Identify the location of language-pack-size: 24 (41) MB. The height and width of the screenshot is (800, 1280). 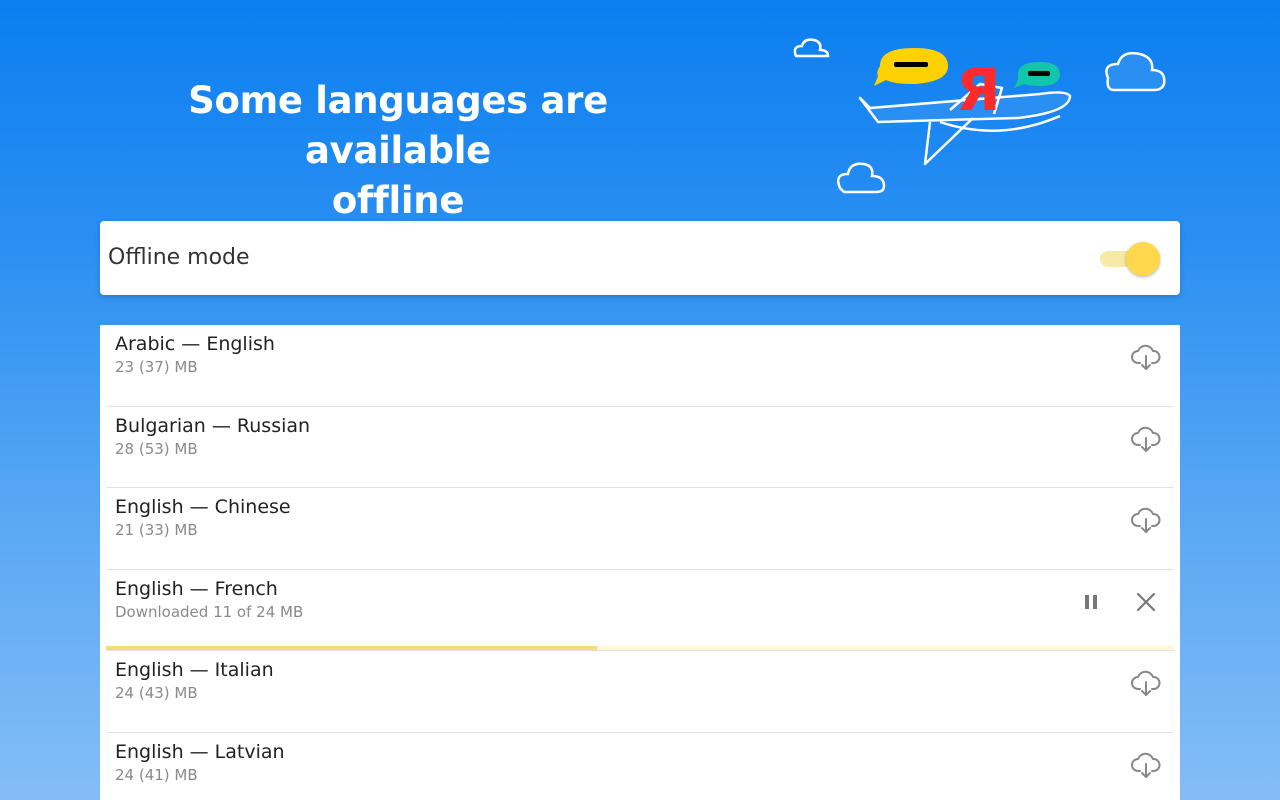
(156, 774).